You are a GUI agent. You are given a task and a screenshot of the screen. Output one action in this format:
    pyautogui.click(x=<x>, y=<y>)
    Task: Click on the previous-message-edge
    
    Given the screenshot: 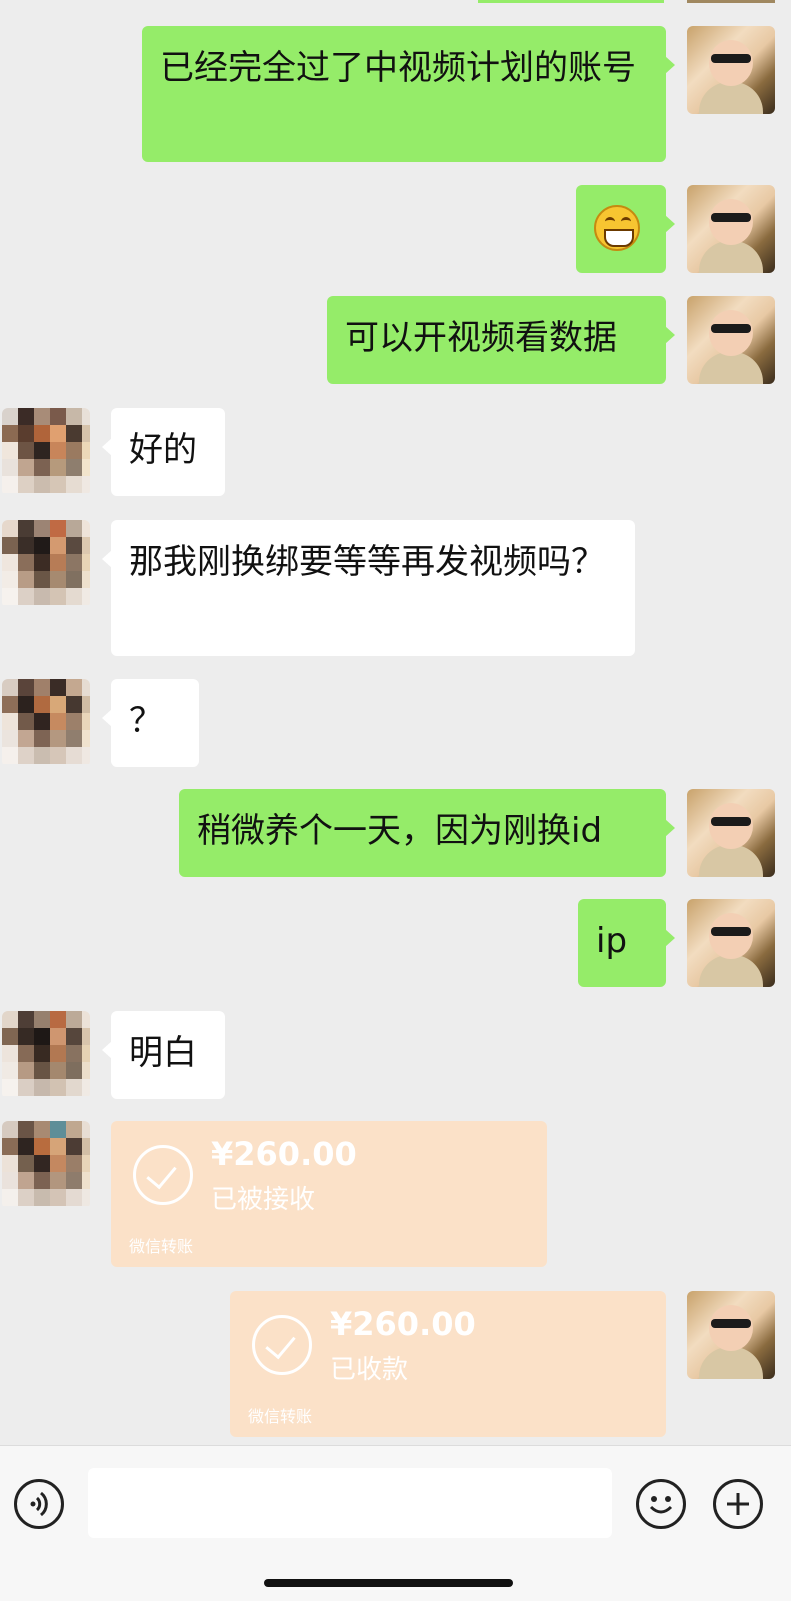 What is the action you would take?
    pyautogui.click(x=571, y=1)
    